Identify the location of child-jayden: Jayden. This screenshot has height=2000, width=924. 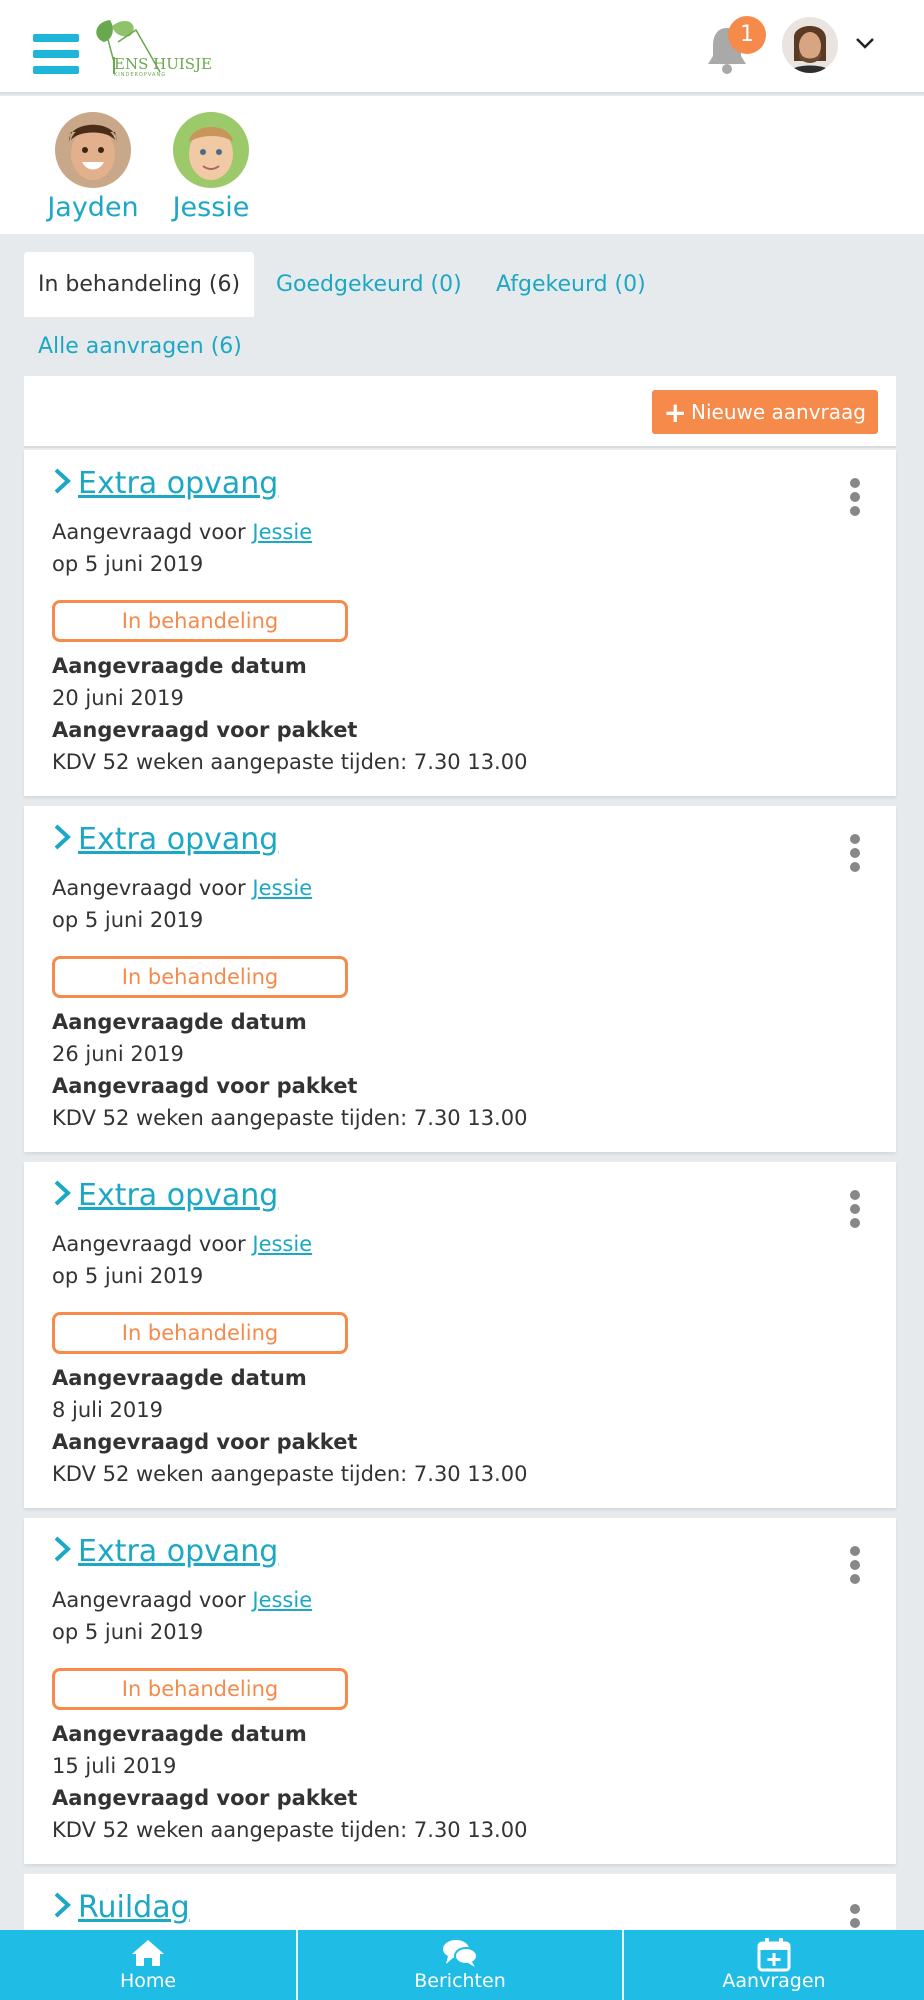
(93, 167).